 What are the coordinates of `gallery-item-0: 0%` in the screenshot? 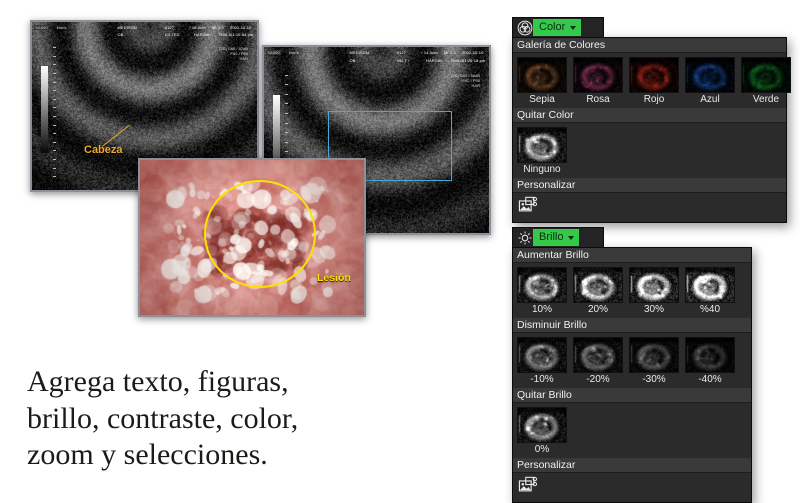 It's located at (542, 431).